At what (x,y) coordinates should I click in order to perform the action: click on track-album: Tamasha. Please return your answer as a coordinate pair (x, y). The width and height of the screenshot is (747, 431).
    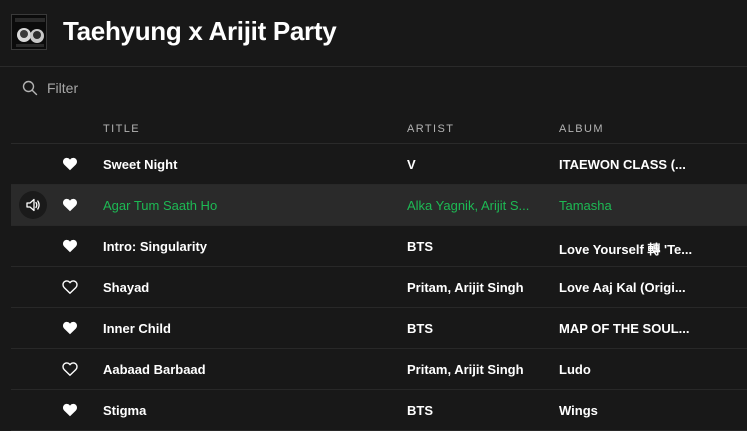
    Looking at the image, I should click on (634, 205).